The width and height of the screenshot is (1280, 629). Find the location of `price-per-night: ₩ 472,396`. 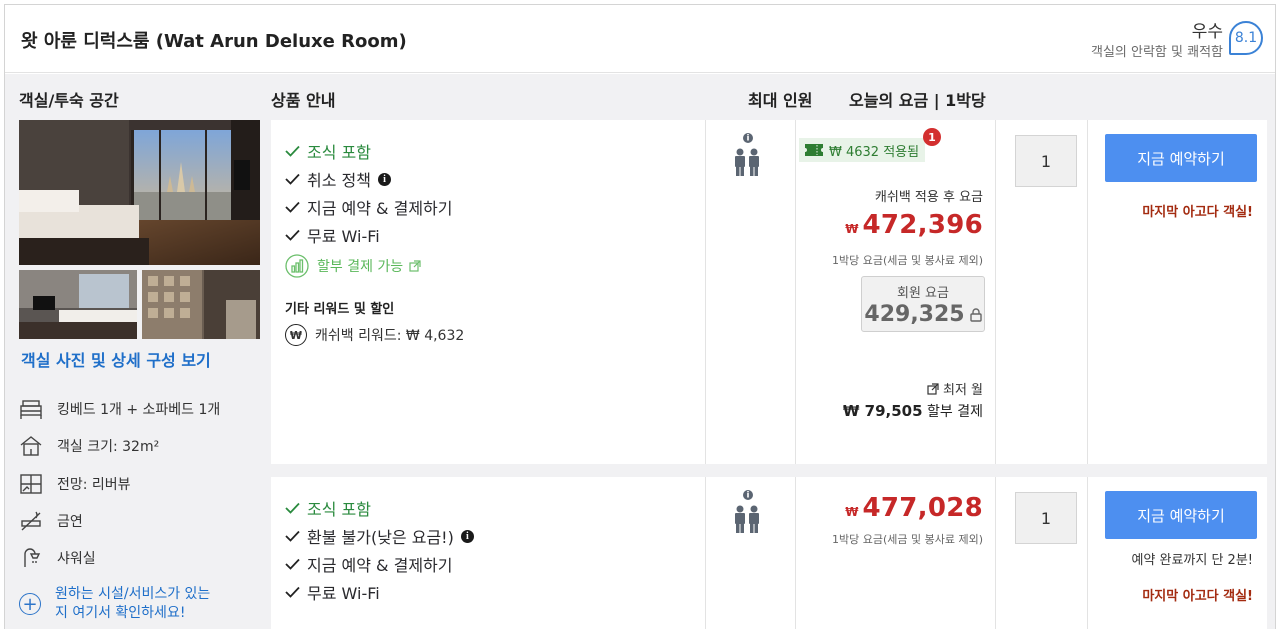

price-per-night: ₩ 472,396 is located at coordinates (914, 225).